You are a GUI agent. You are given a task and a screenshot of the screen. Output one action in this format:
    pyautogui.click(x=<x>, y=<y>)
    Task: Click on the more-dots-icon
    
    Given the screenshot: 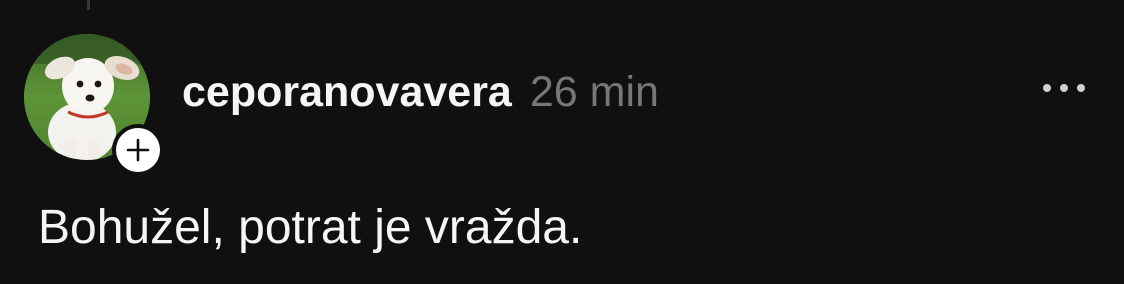 What is the action you would take?
    pyautogui.click(x=1064, y=88)
    